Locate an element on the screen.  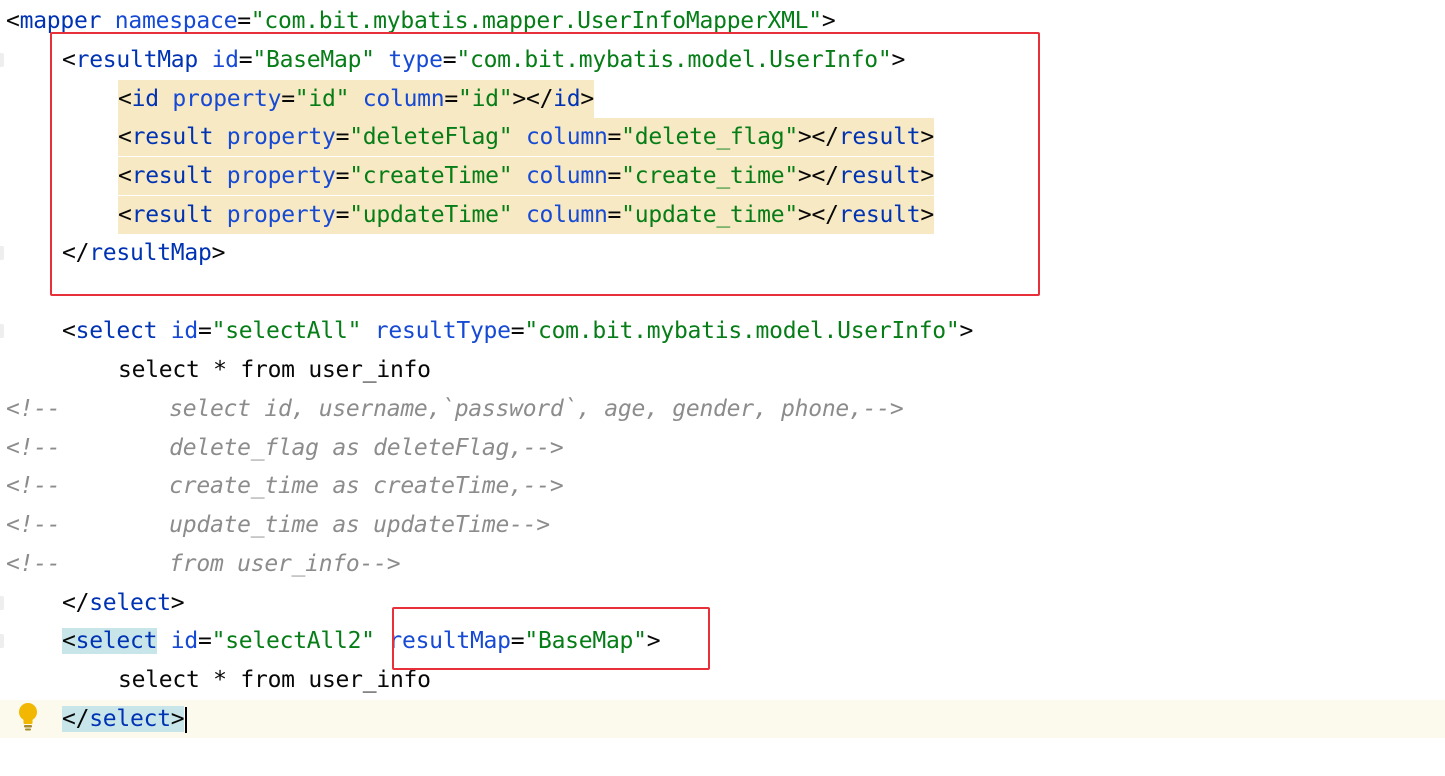
code-line-comment-5: <!-- from user_info--> is located at coordinates (722, 564).